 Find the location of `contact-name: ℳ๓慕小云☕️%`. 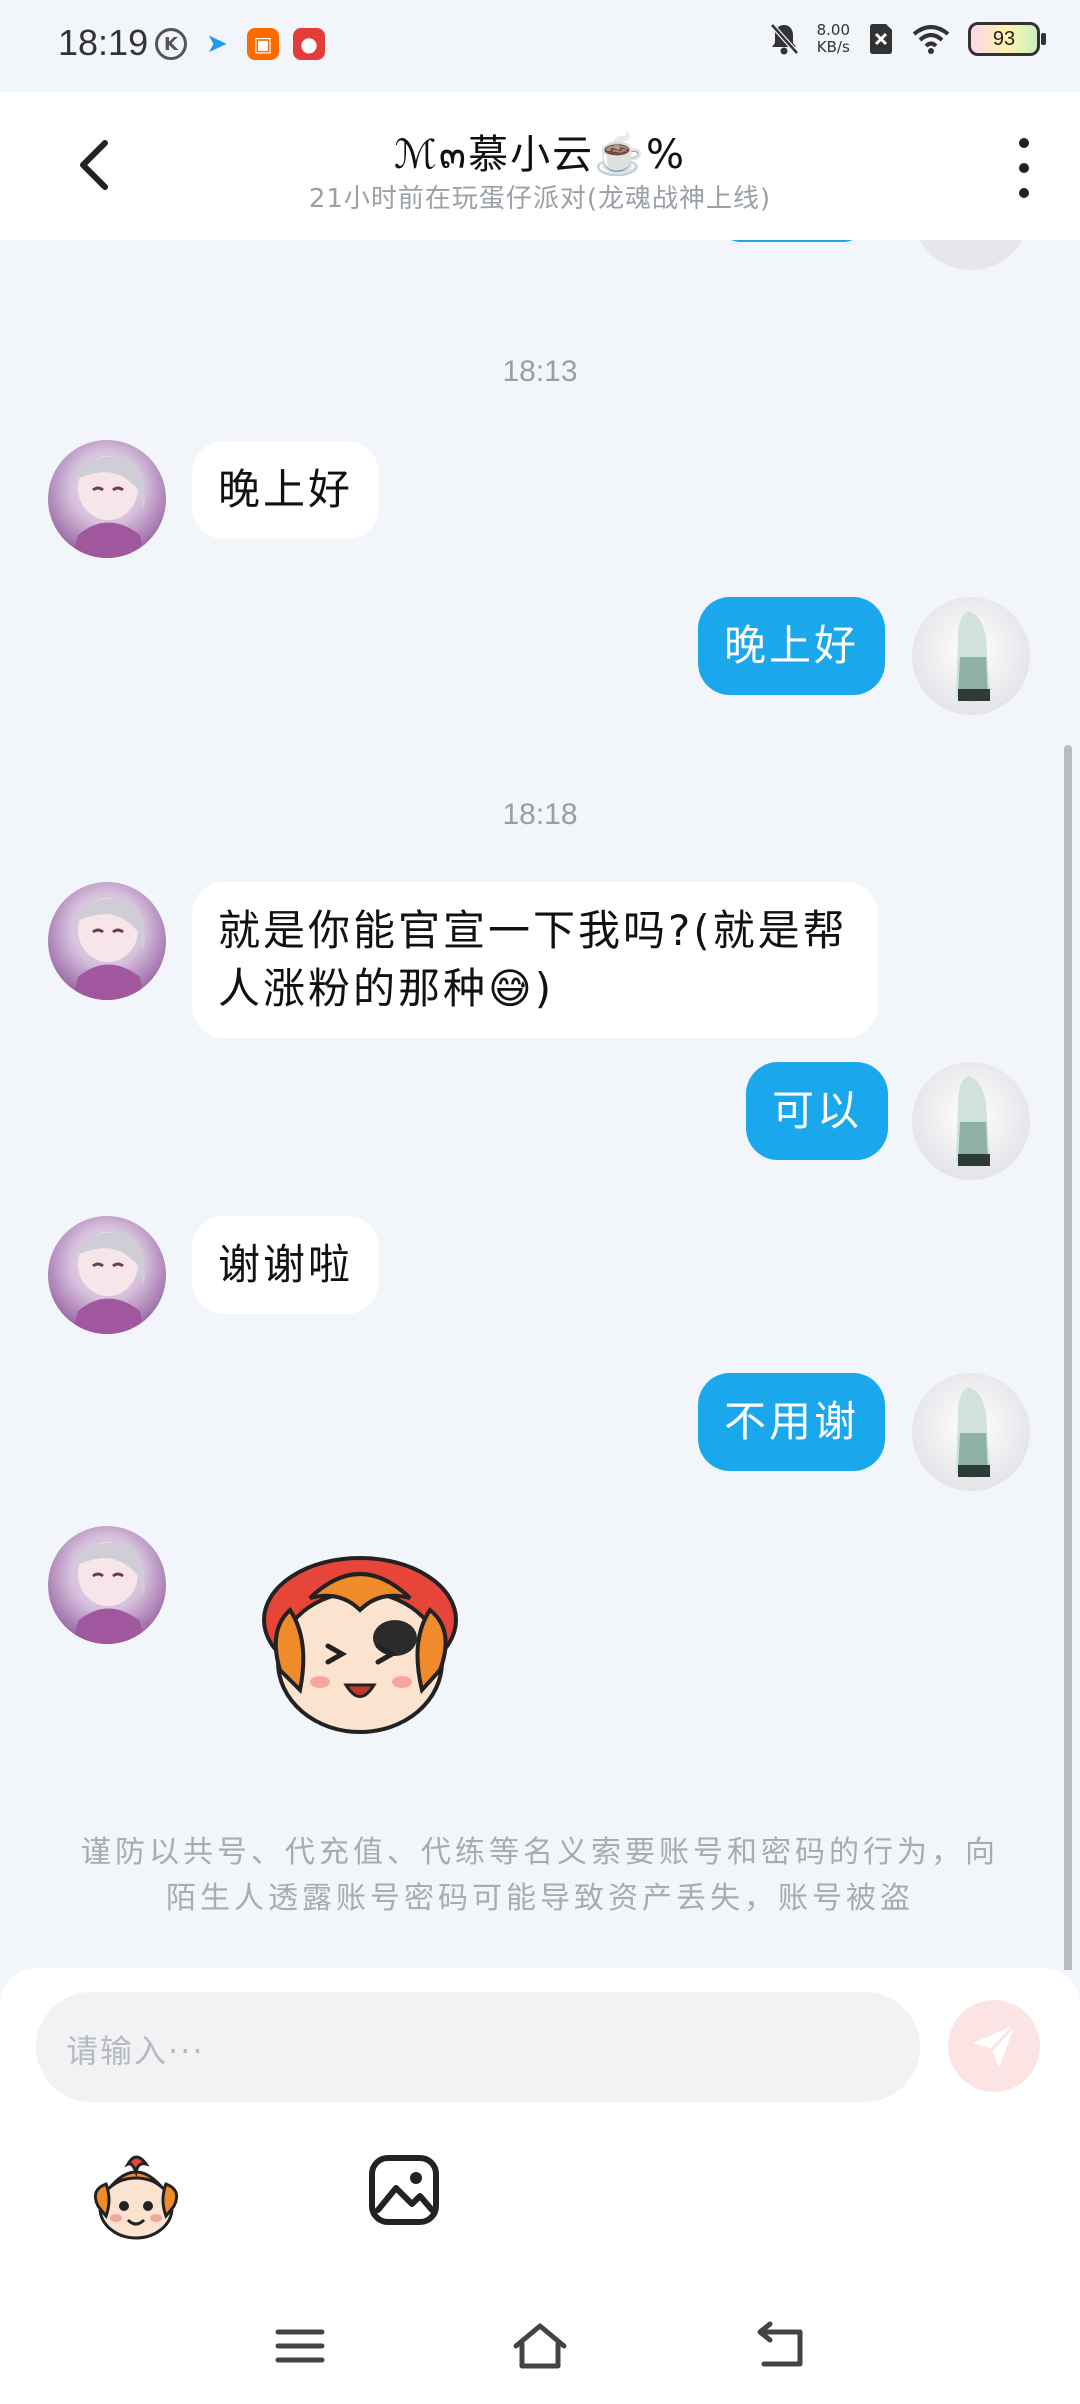

contact-name: ℳ๓慕小云☕️% is located at coordinates (540, 155).